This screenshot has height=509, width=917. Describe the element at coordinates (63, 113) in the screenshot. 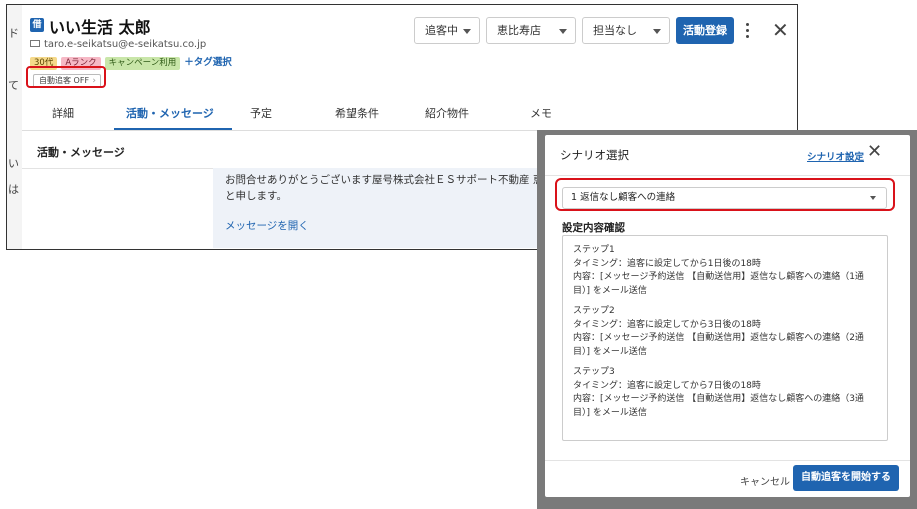

I see `tab-details: 詳細` at that location.